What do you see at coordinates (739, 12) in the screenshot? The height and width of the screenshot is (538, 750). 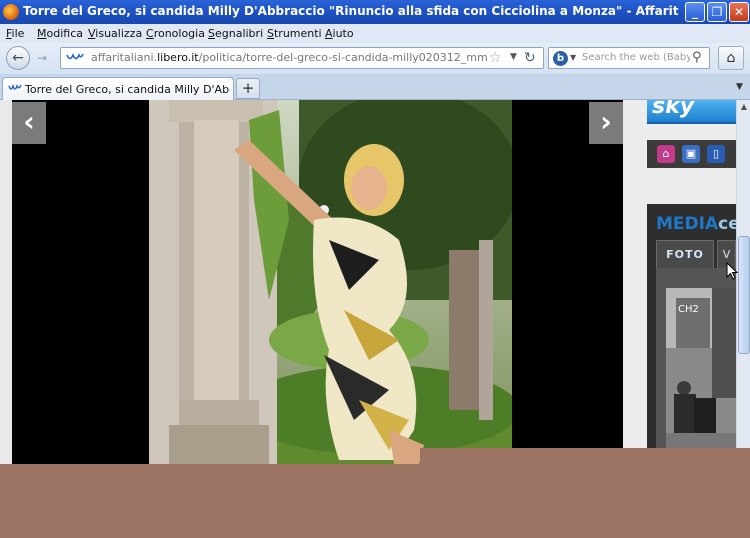 I see `close-button: ✕` at bounding box center [739, 12].